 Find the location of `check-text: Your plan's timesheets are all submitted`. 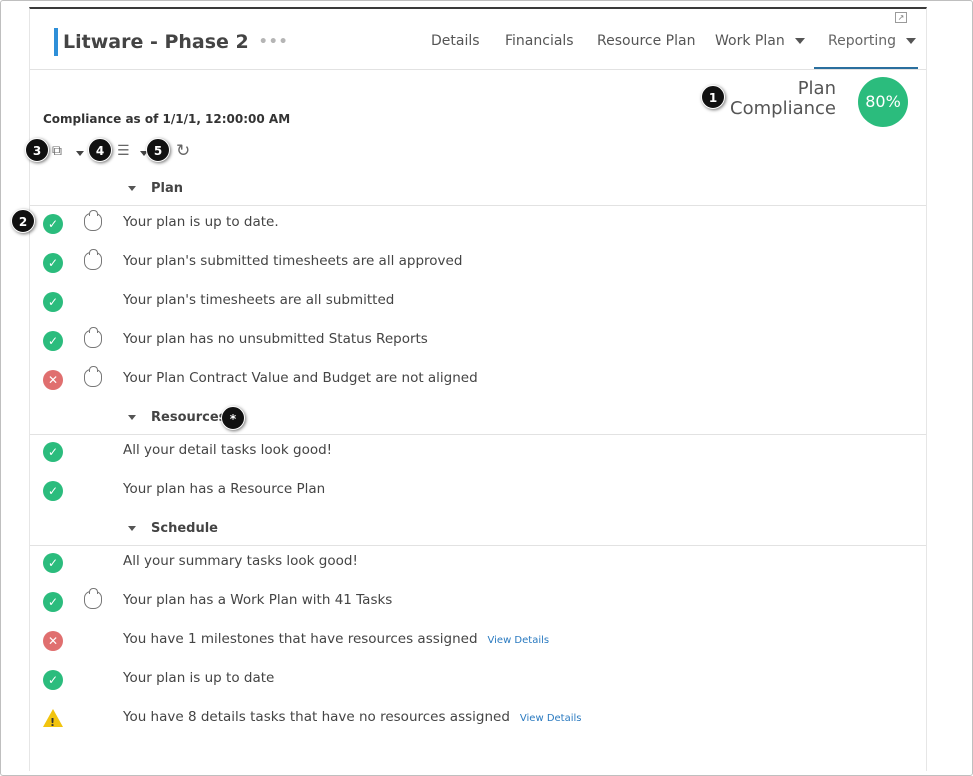

check-text: Your plan's timesheets are all submitted is located at coordinates (258, 300).